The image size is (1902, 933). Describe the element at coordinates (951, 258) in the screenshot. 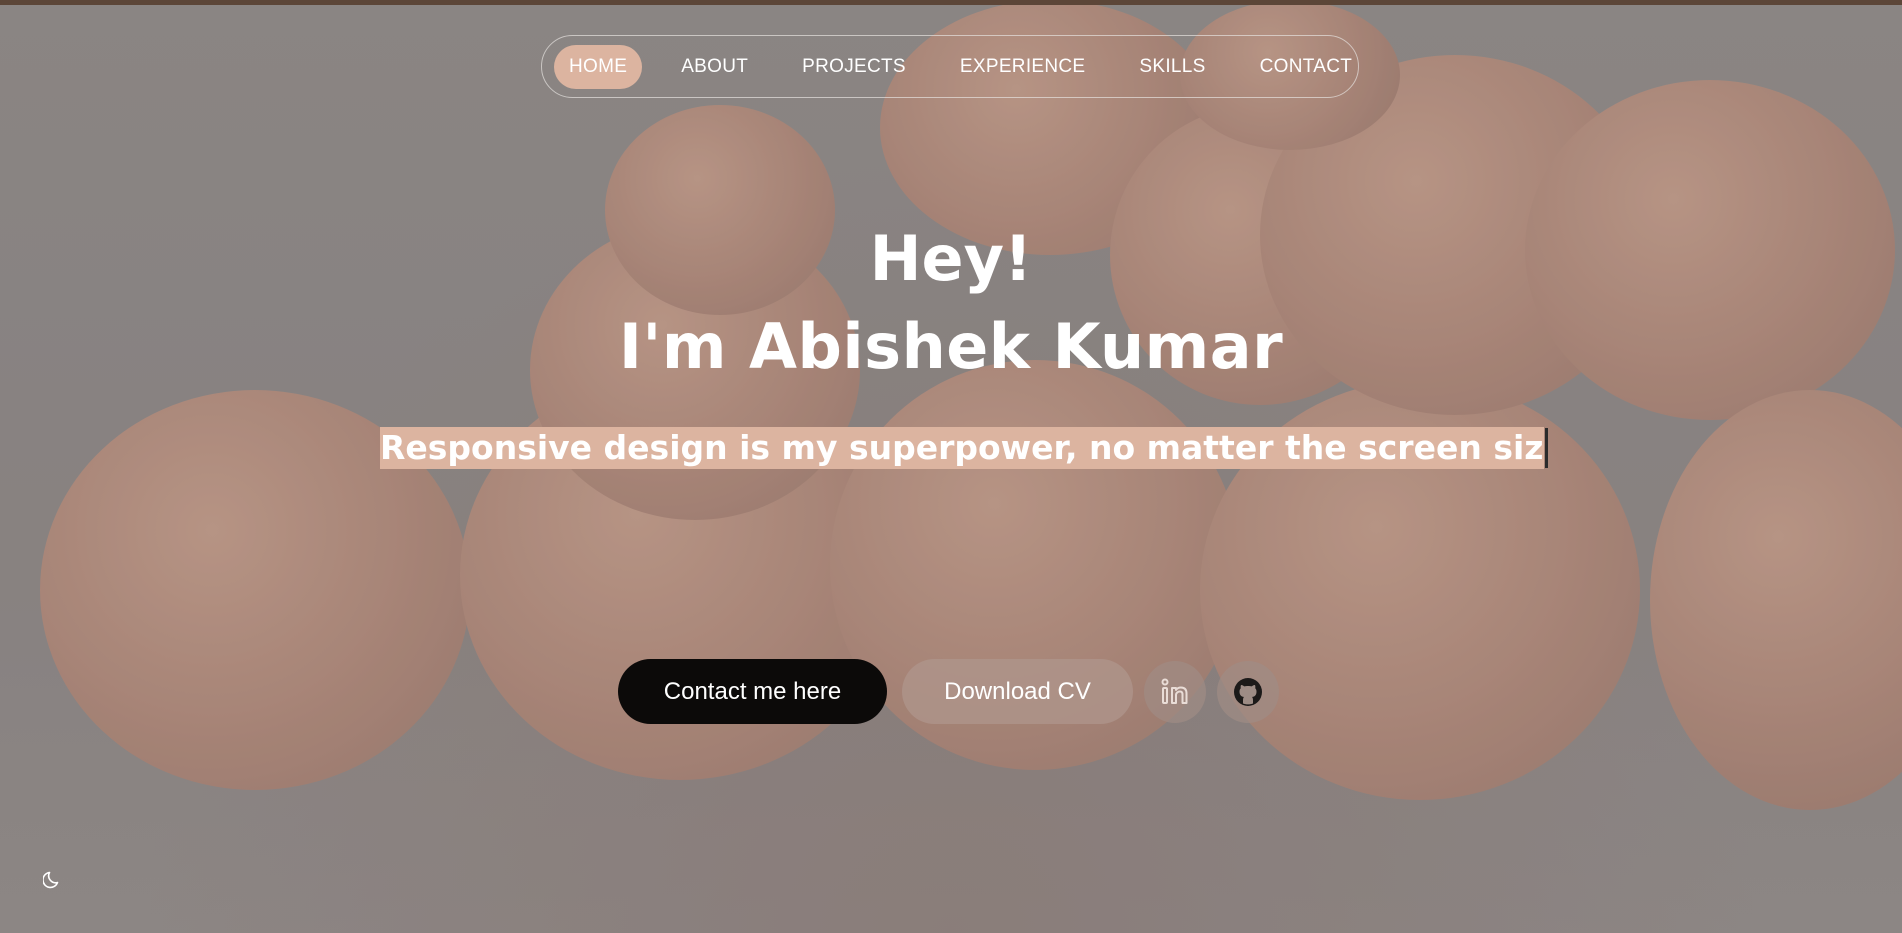

I see `hero-greeting: Hey!` at that location.